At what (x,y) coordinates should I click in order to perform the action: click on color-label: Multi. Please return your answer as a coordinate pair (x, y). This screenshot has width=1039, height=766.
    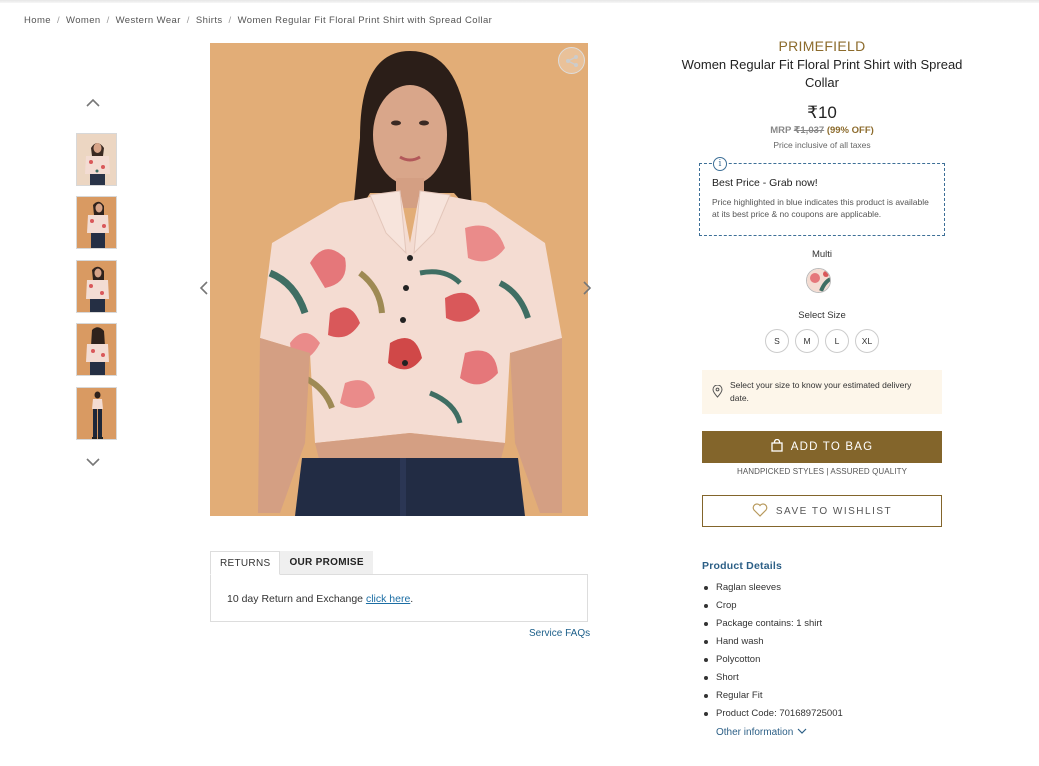
    Looking at the image, I should click on (822, 254).